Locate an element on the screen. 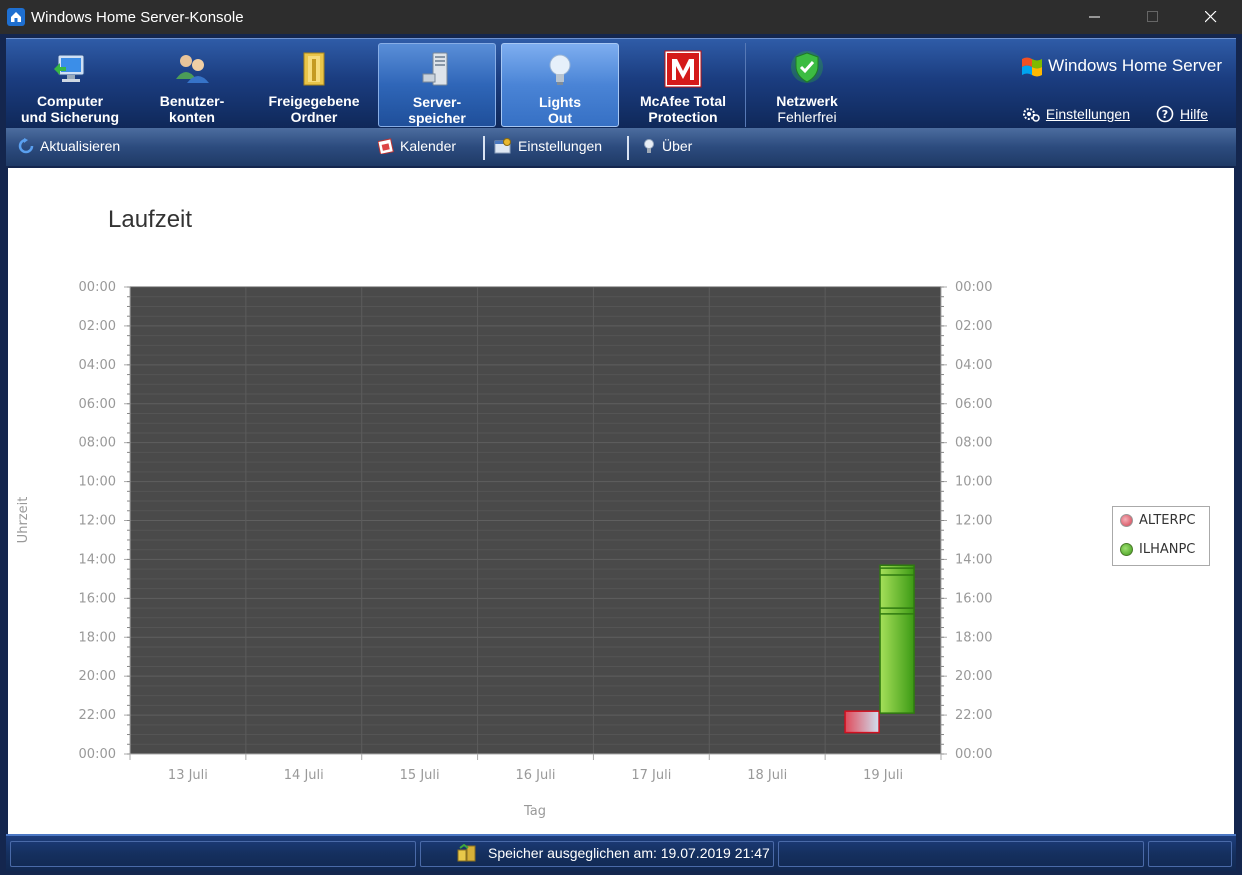 The height and width of the screenshot is (875, 1242). brand-logo: Windows Home Server is located at coordinates (1121, 66).